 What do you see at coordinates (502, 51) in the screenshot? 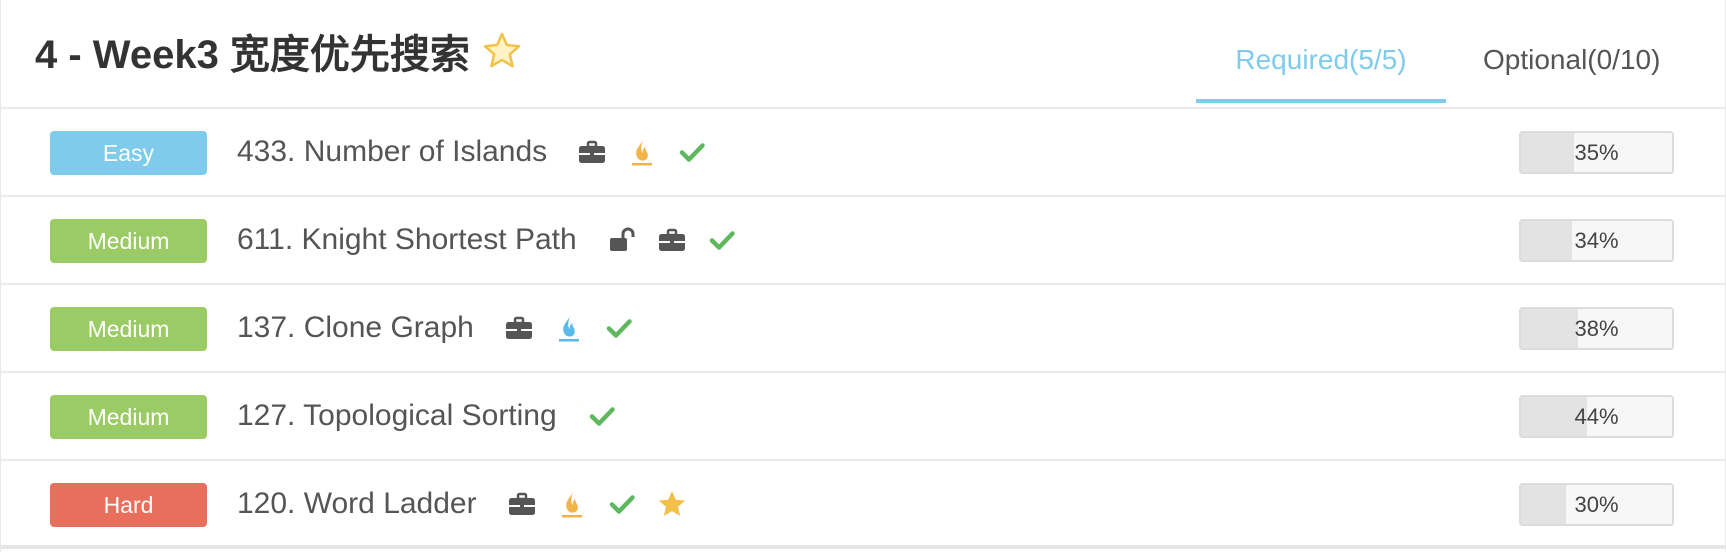
I see `star-outline-icon` at bounding box center [502, 51].